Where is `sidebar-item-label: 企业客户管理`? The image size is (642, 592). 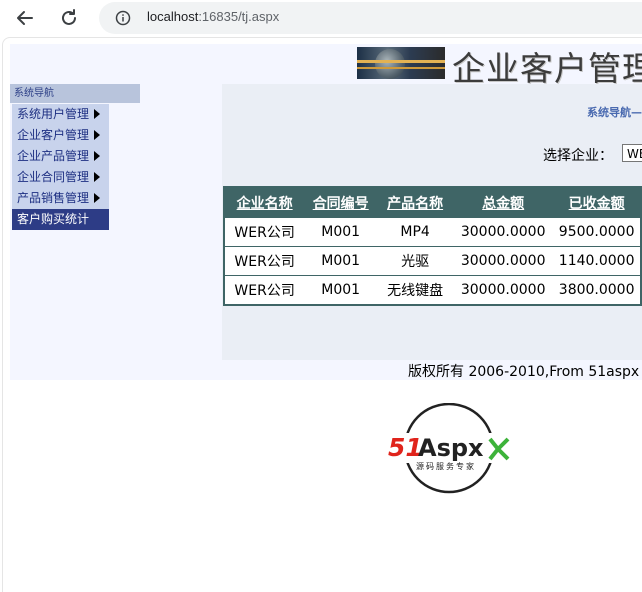 sidebar-item-label: 企业客户管理 is located at coordinates (53, 135).